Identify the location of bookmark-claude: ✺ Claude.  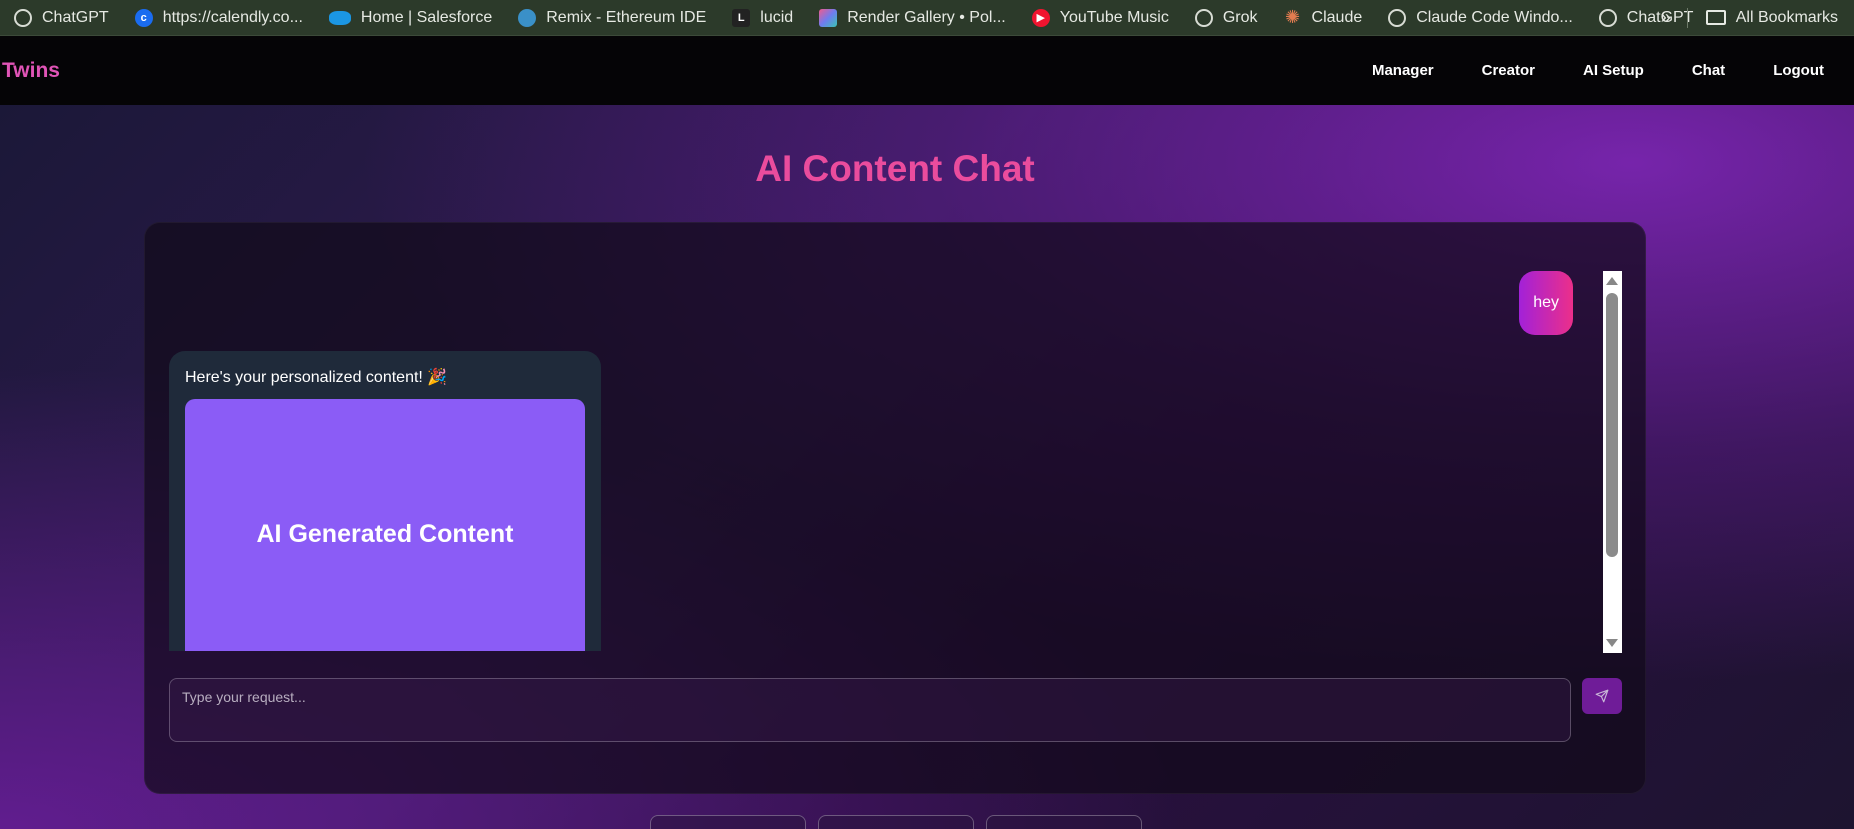
(1322, 17).